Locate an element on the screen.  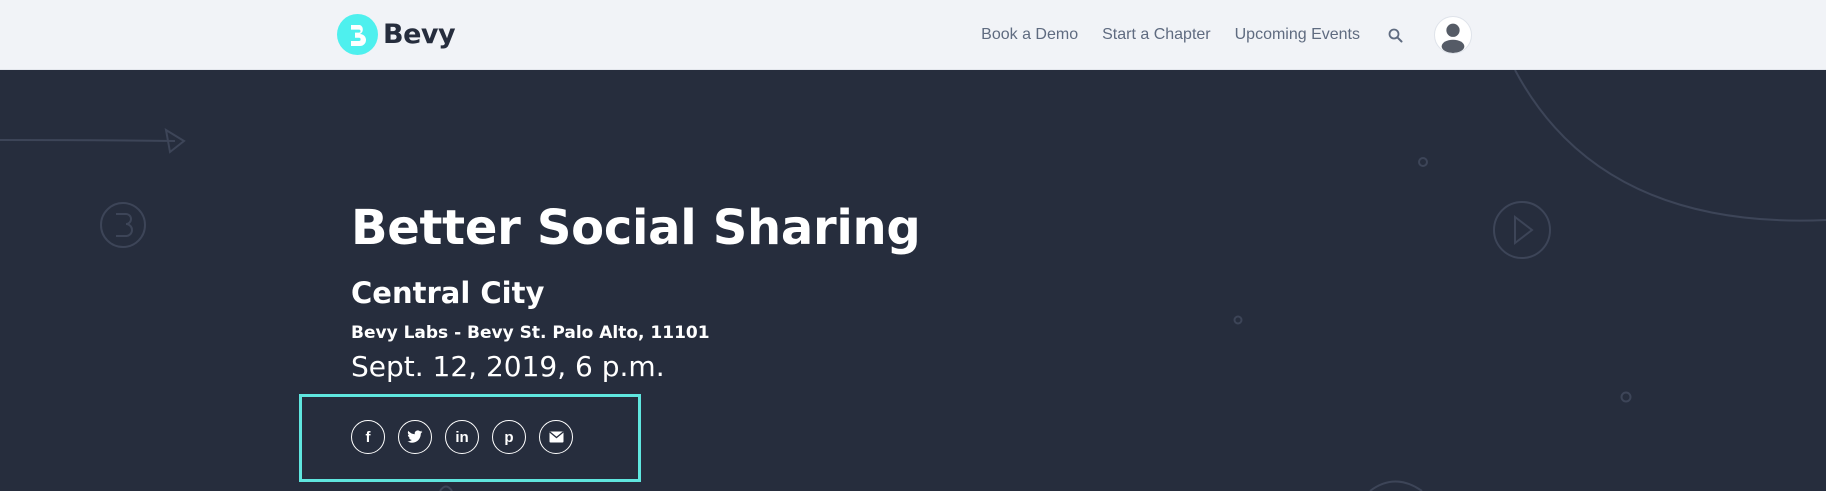
user-avatar-icon is located at coordinates (1453, 35).